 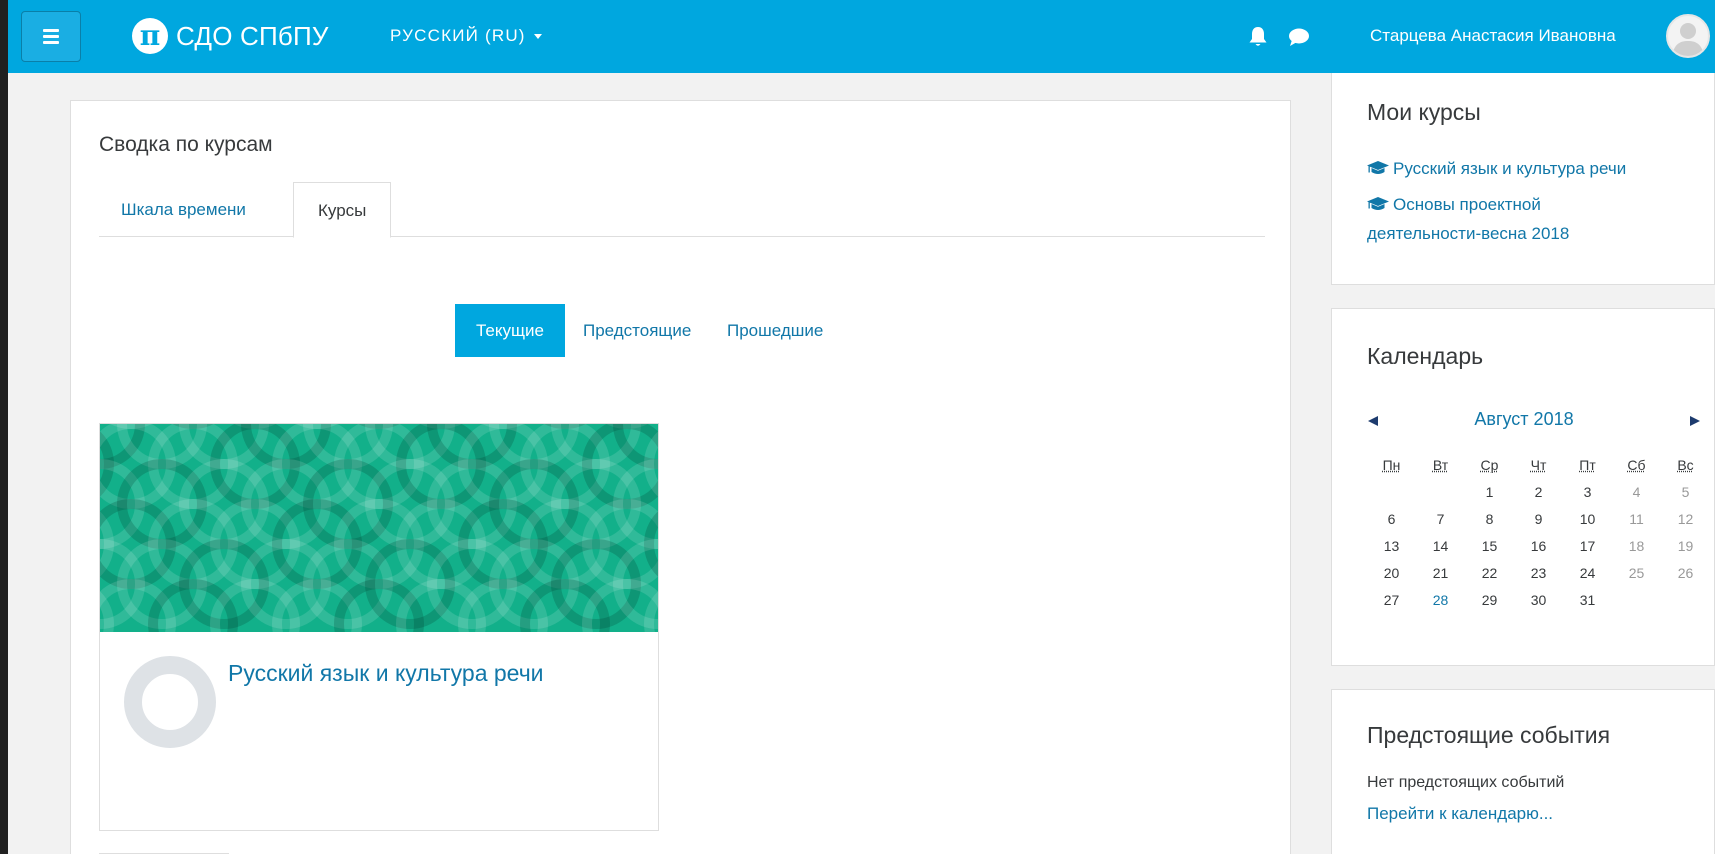 I want to click on filter-past-button: Прошедшие, so click(x=775, y=330).